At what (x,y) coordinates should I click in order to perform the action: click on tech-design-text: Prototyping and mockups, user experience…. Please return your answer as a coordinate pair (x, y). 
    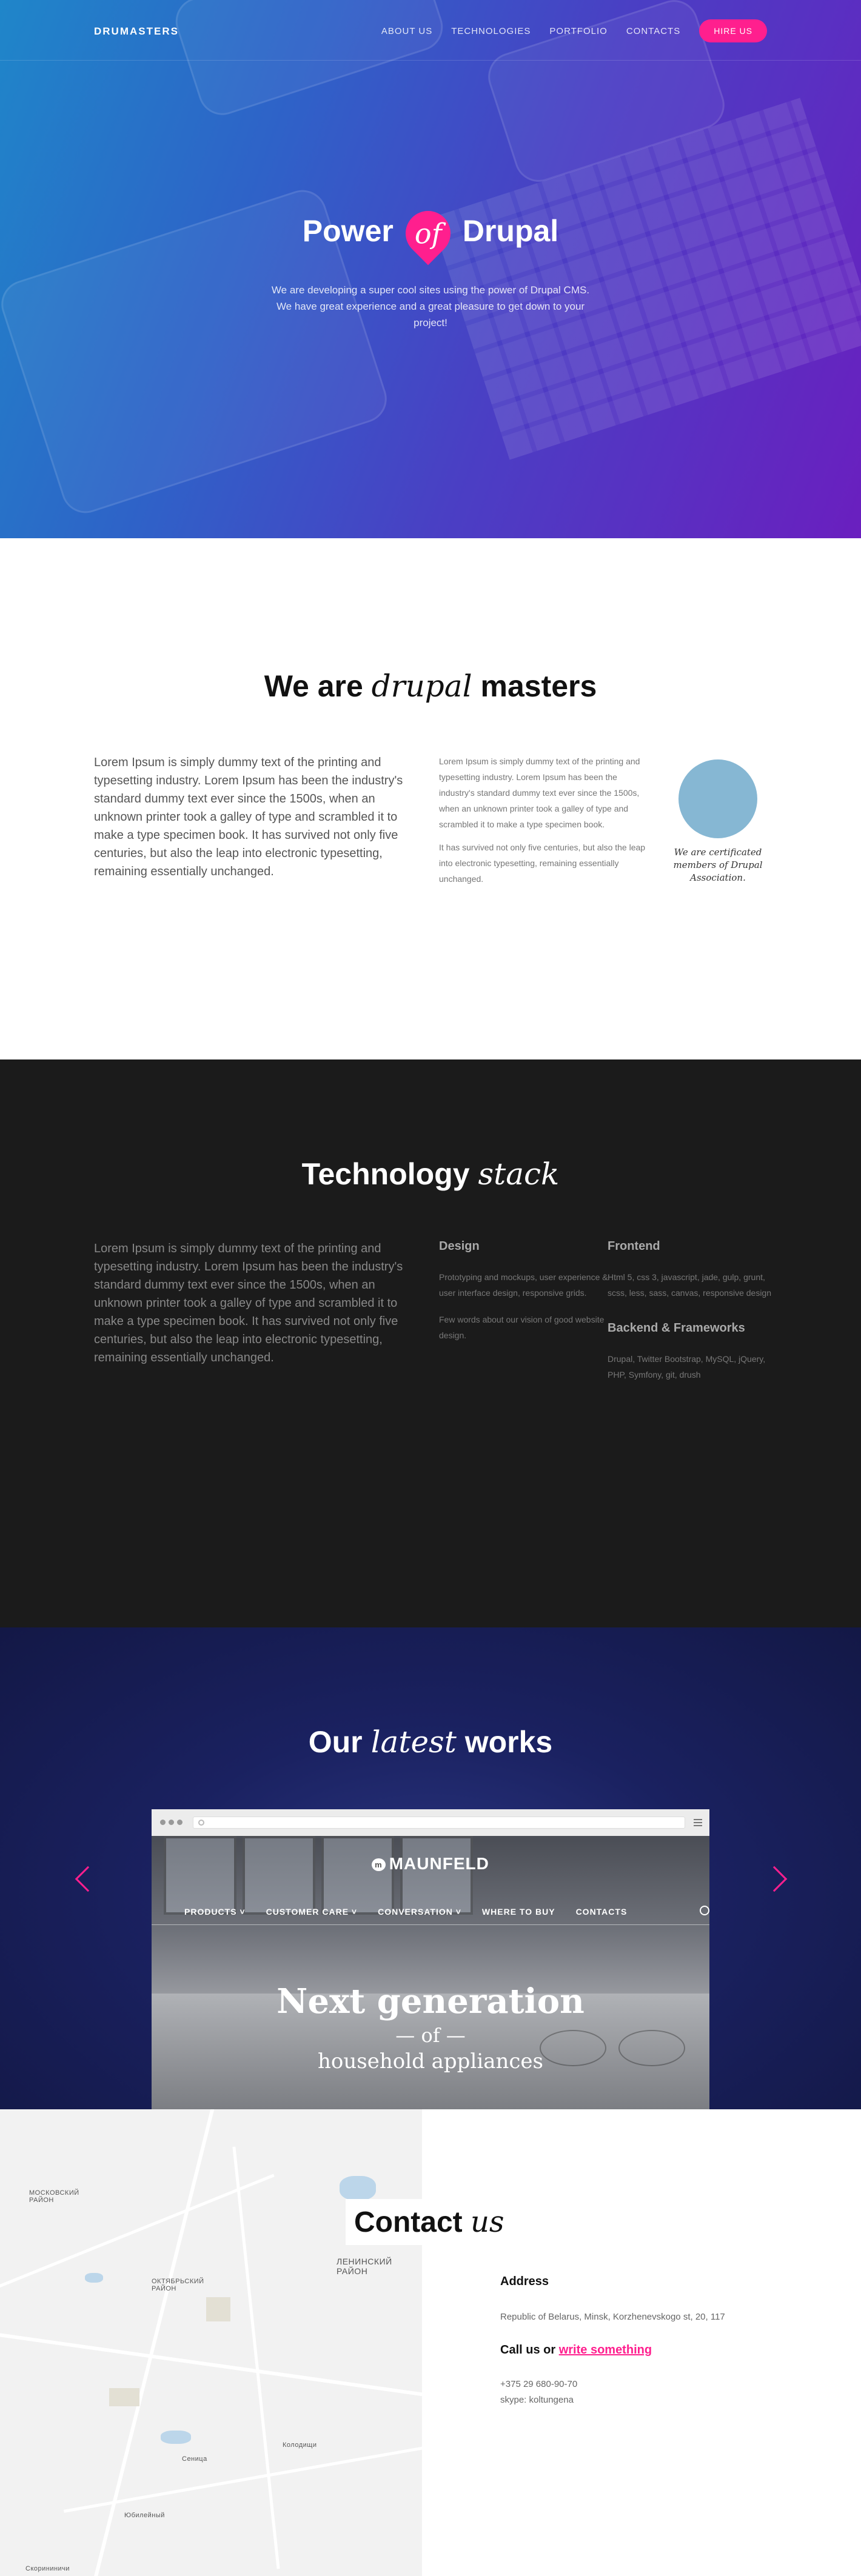
    Looking at the image, I should click on (523, 1285).